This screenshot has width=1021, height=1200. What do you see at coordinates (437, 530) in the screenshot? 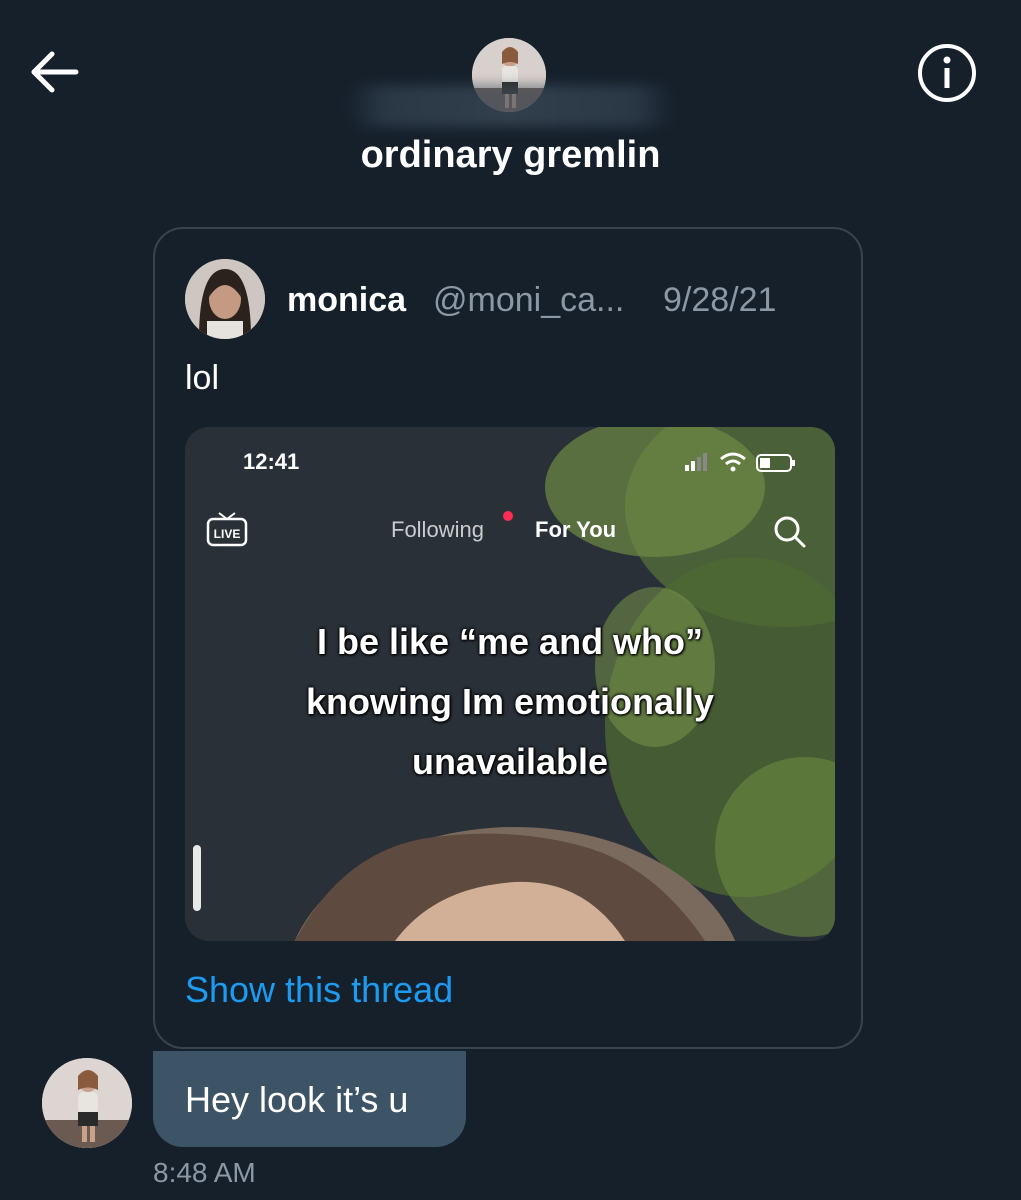
I see `tab-following: Following` at bounding box center [437, 530].